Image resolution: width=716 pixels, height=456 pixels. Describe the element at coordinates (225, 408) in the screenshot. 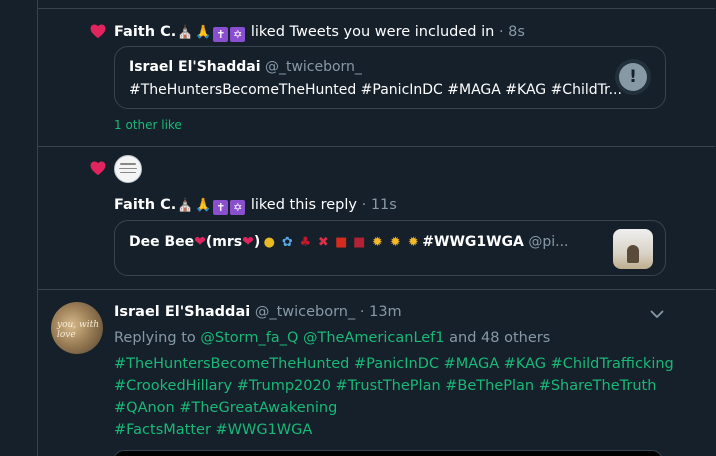

I see `tweet-text-line: #QAnon #TheGreatAwakening` at that location.